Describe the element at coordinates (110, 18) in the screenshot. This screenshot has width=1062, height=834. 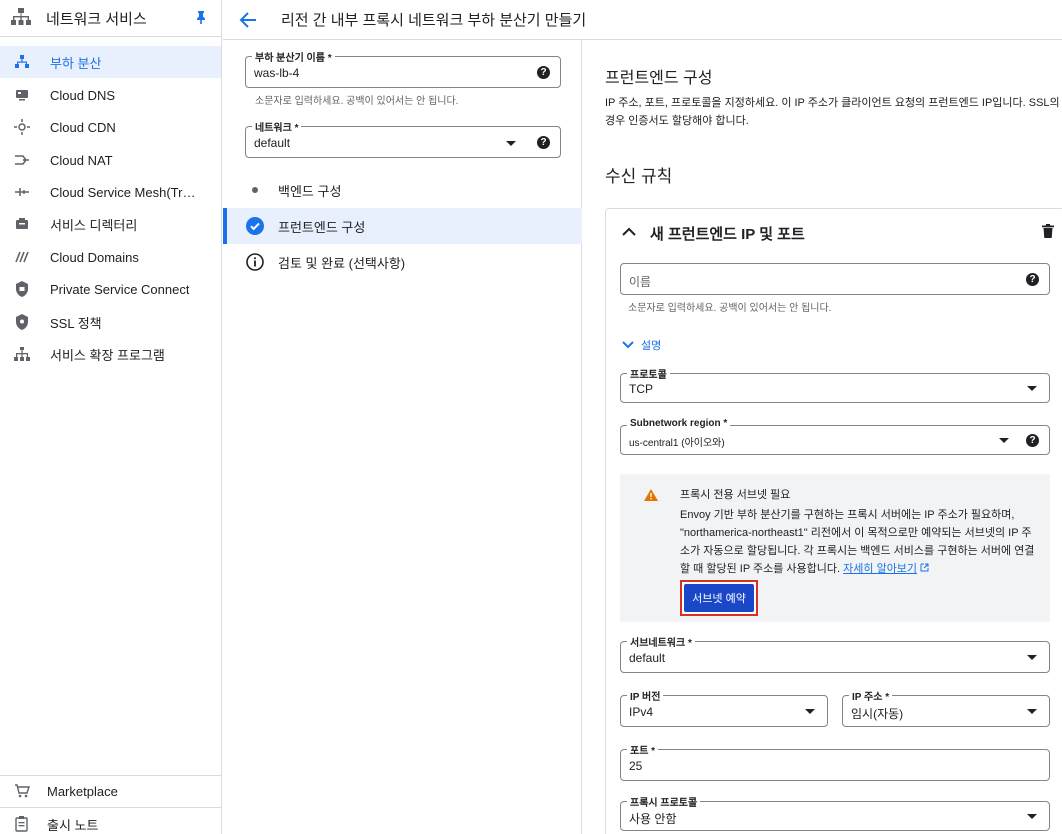
I see `sidebar-header: 네트워크 서비스` at that location.